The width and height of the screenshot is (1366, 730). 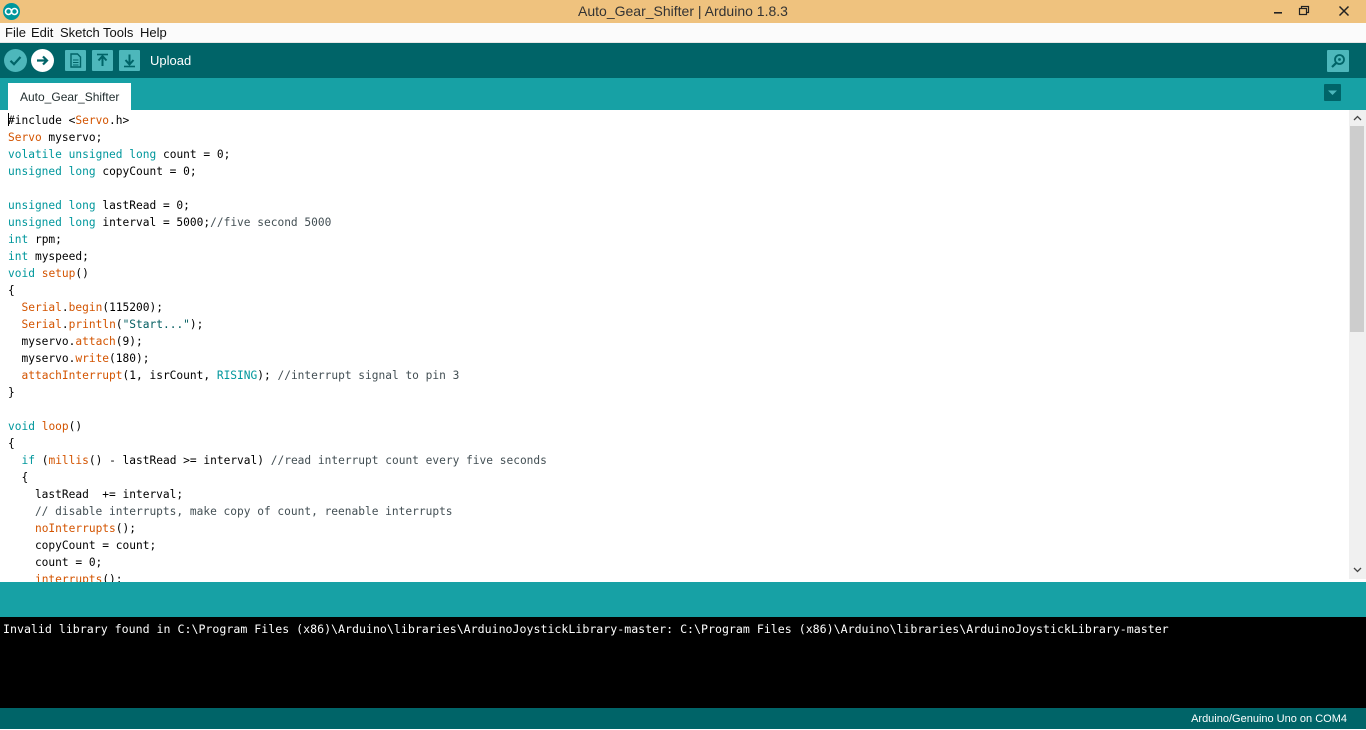 I want to click on scroll-up-icon, so click(x=1357, y=118).